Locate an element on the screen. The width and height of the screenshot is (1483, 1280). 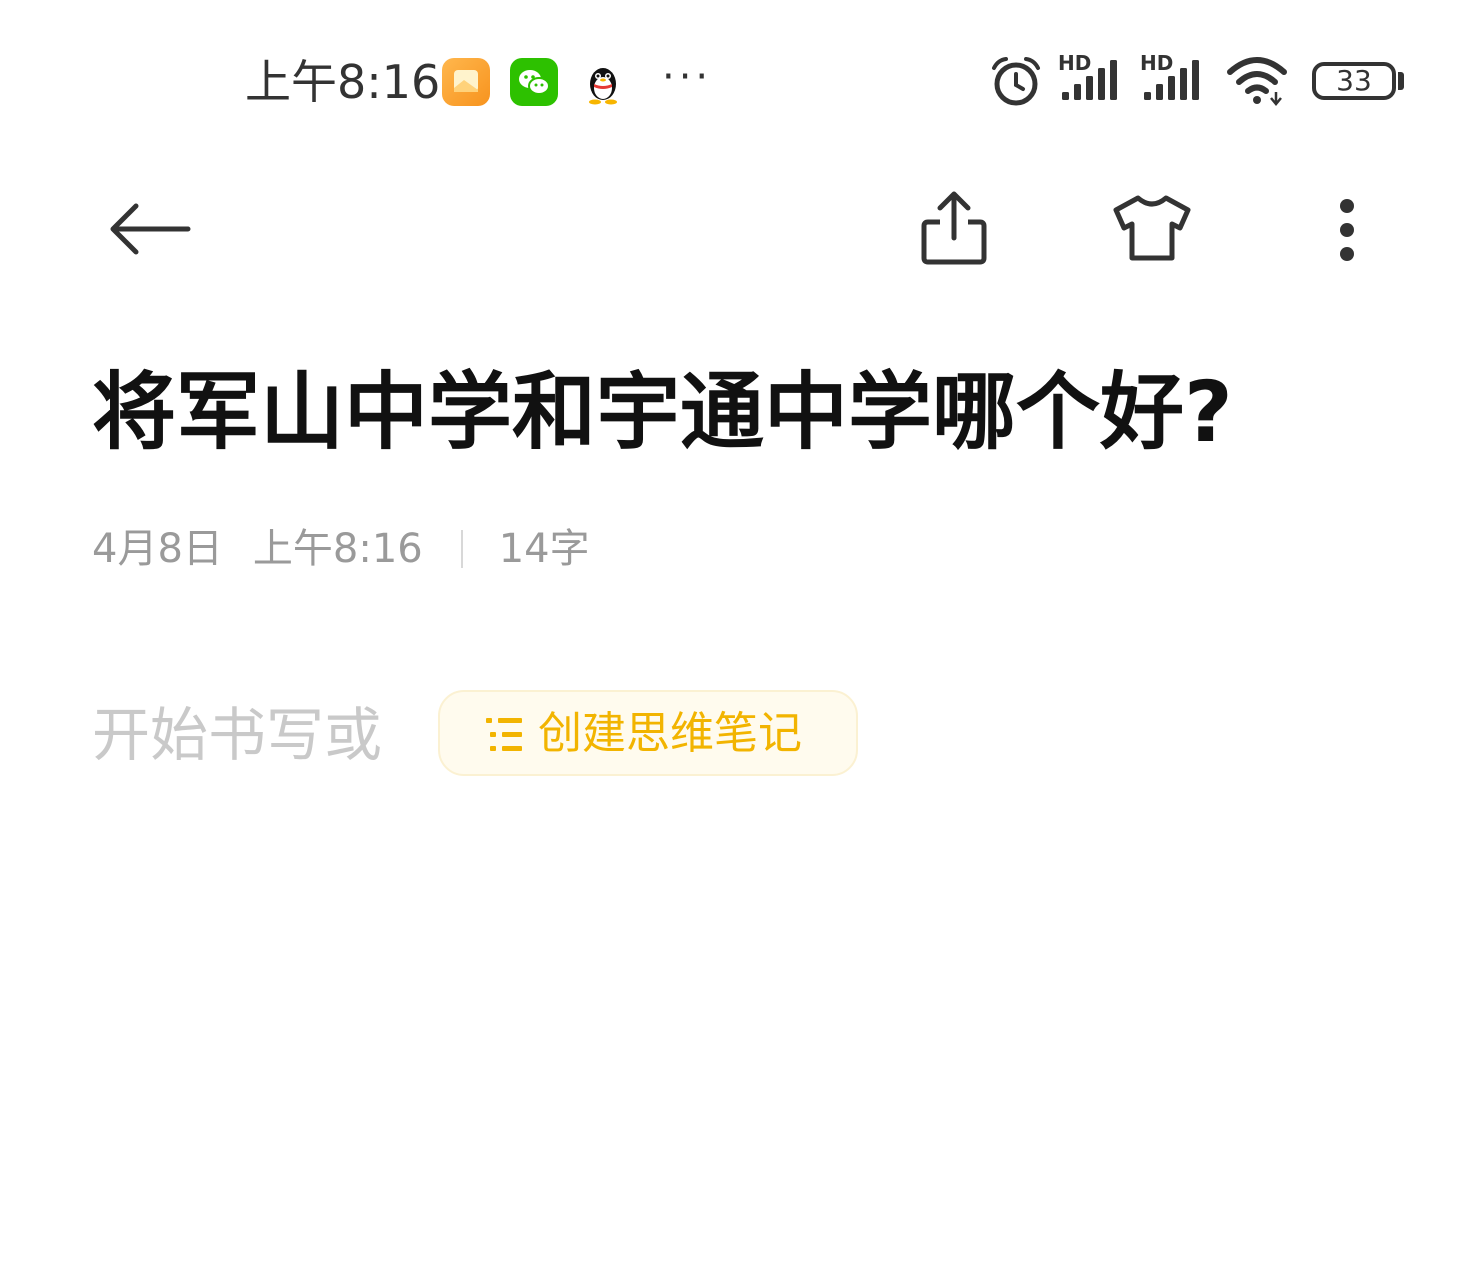
qq-icon is located at coordinates (603, 82).